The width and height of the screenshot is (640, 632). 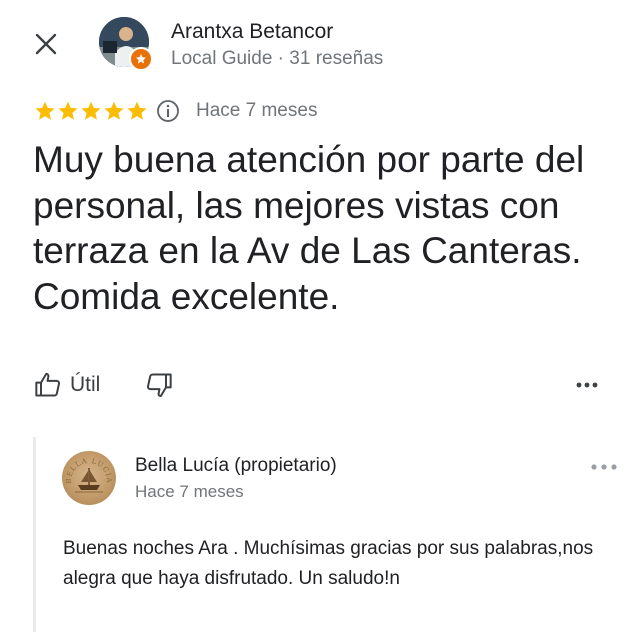 I want to click on dislike-button, so click(x=159, y=385).